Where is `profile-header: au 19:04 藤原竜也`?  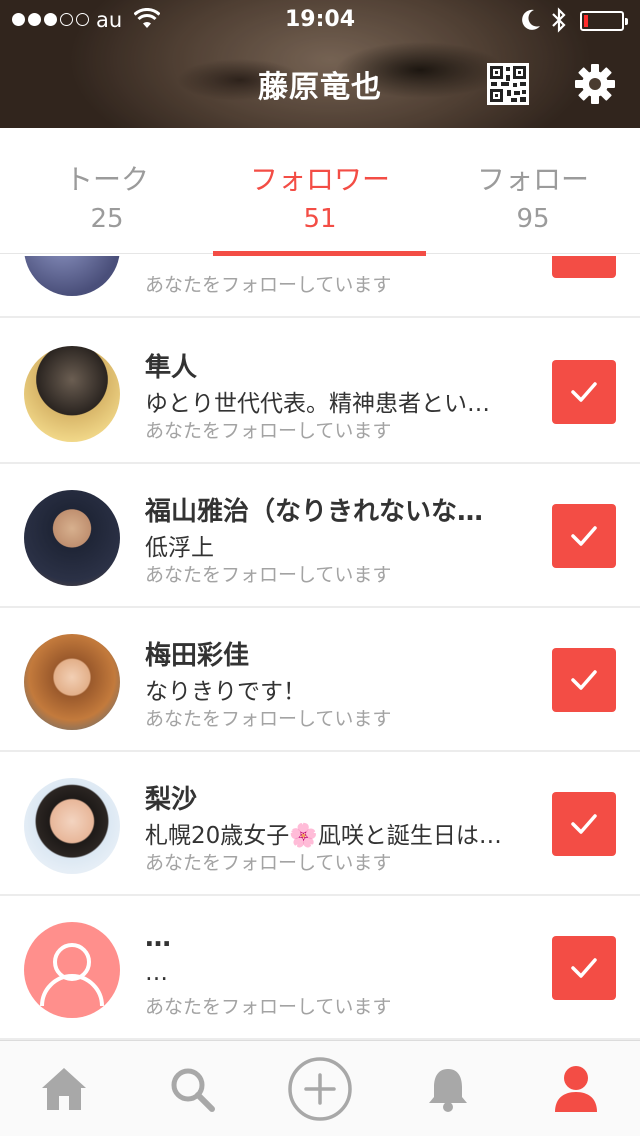 profile-header: au 19:04 藤原竜也 is located at coordinates (320, 64).